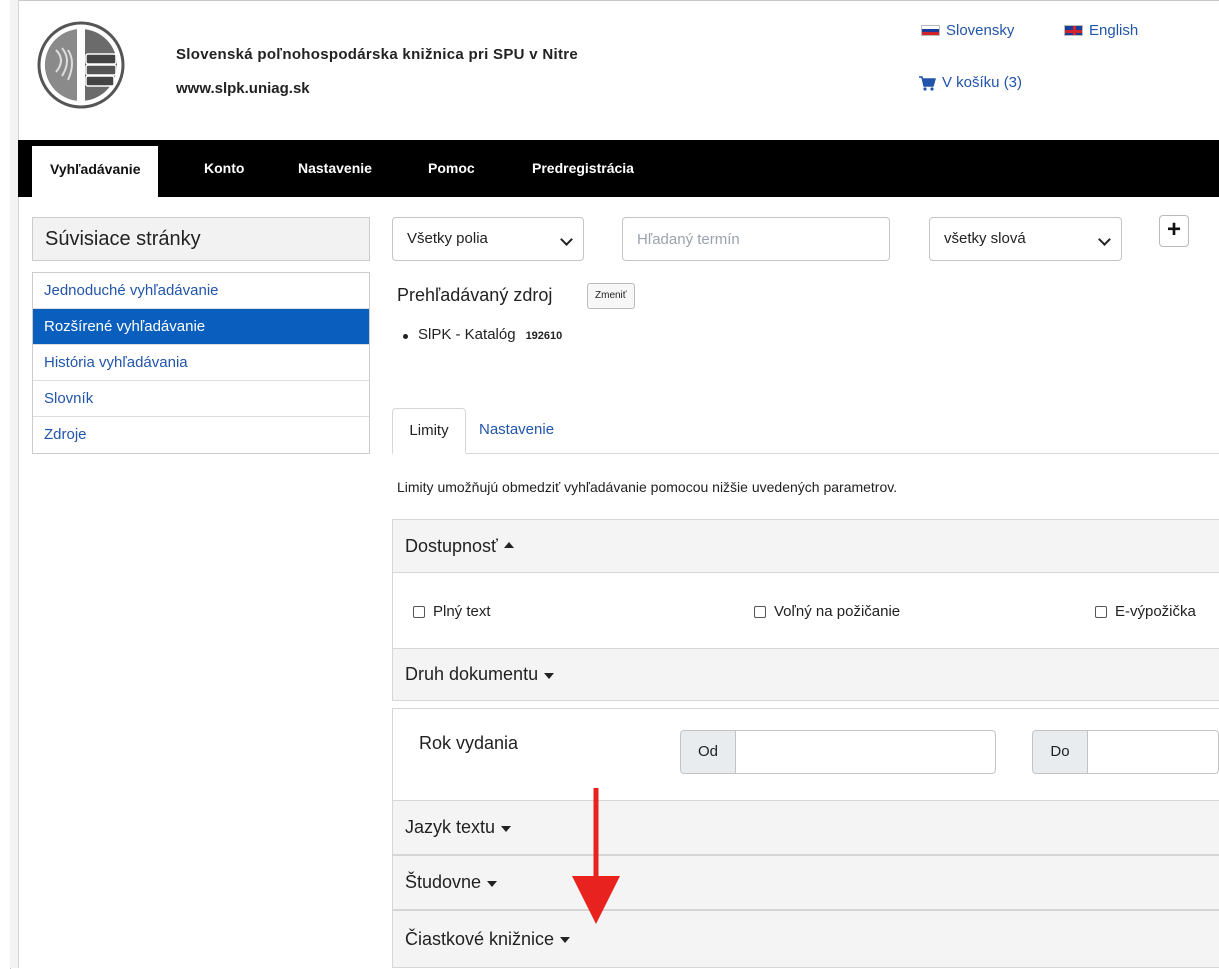 The height and width of the screenshot is (969, 1219). What do you see at coordinates (508, 544) in the screenshot?
I see `triangle-up-icon` at bounding box center [508, 544].